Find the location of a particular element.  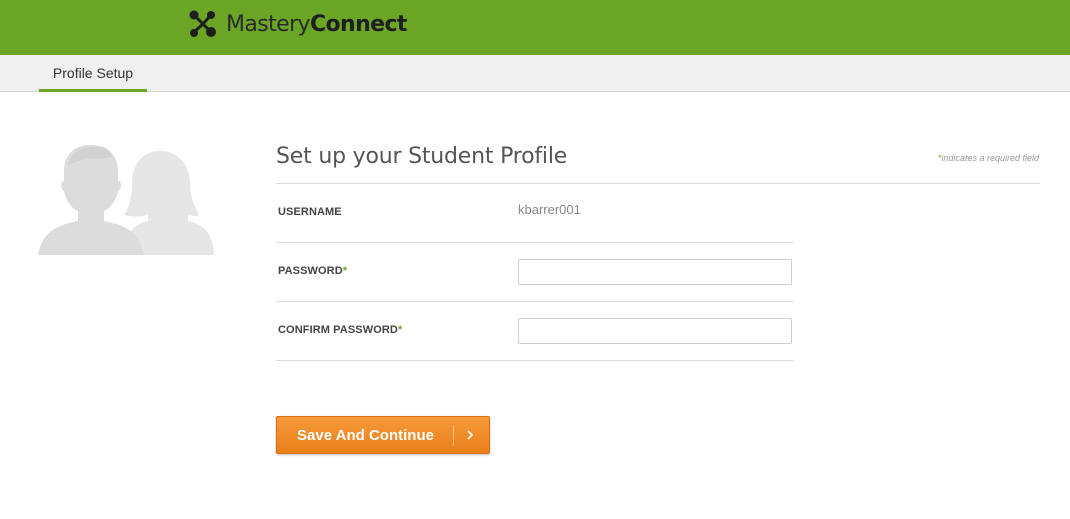

top-header-bar: MasteryConnect is located at coordinates (535, 27).